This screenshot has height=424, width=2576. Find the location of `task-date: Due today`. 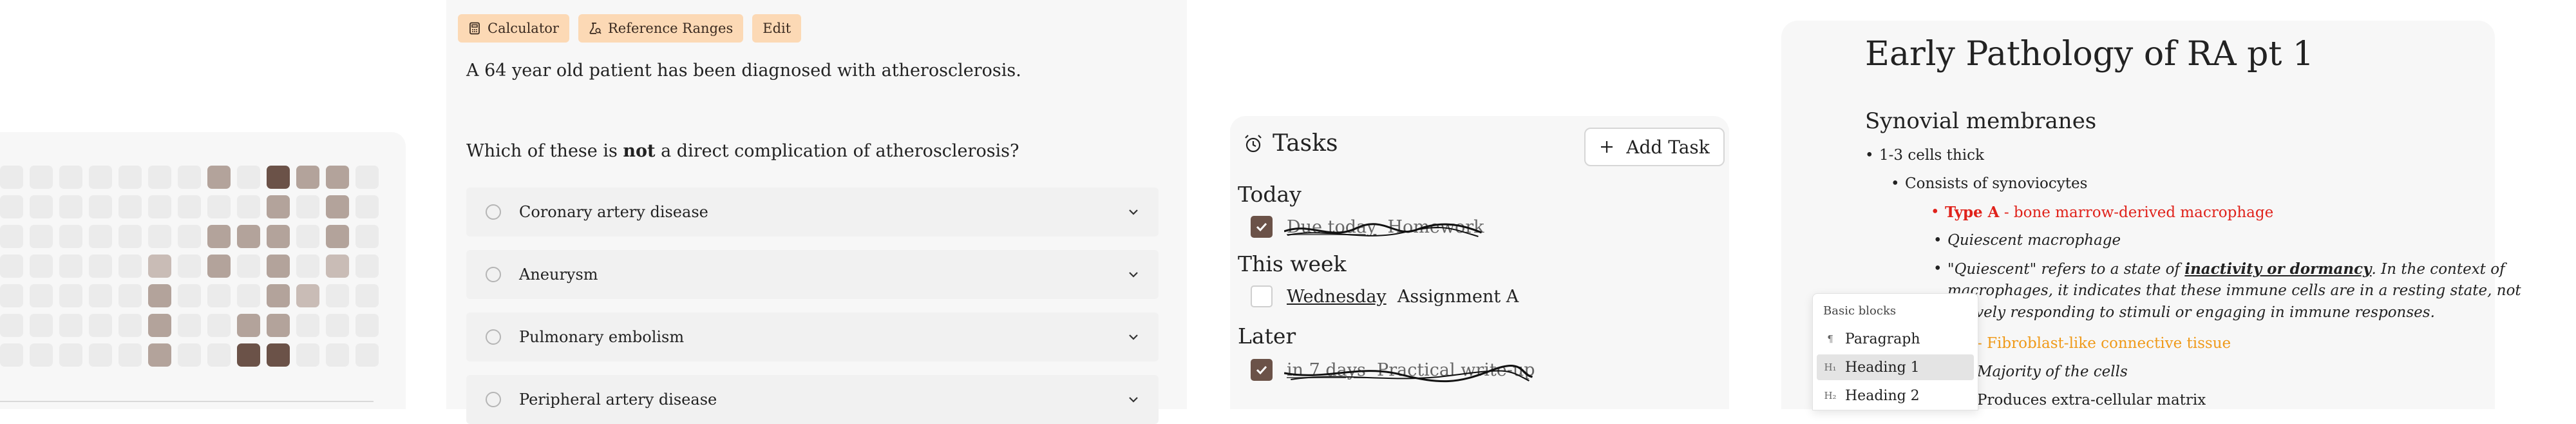

task-date: Due today is located at coordinates (1332, 227).